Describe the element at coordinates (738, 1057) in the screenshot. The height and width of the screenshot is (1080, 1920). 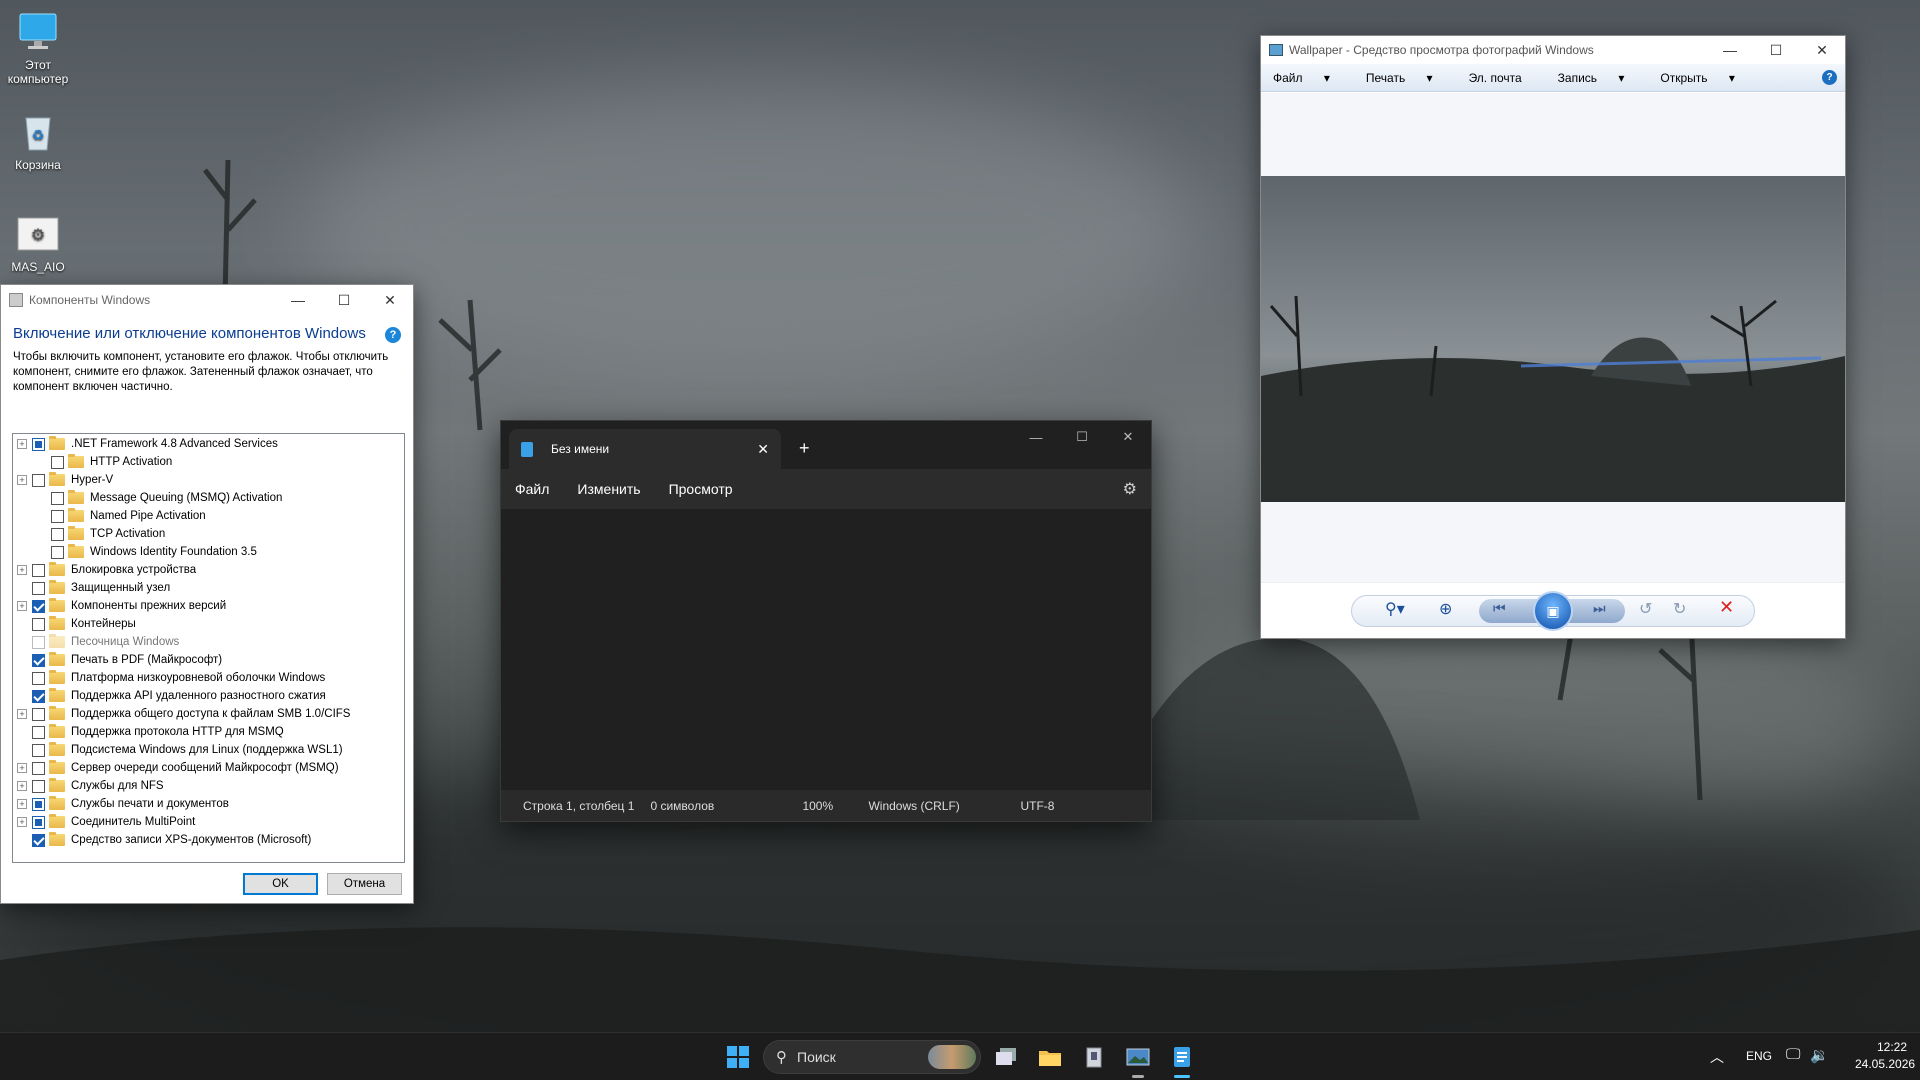
I see `start-button` at that location.